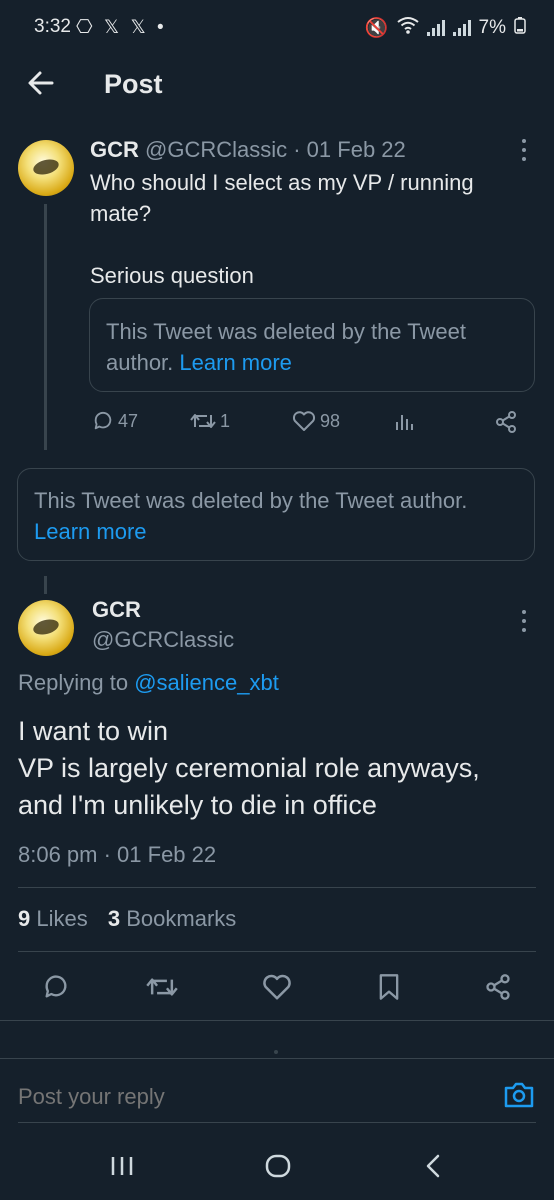 Image resolution: width=554 pixels, height=1200 pixels. I want to click on deleted-notice-2: author., so click(140, 362).